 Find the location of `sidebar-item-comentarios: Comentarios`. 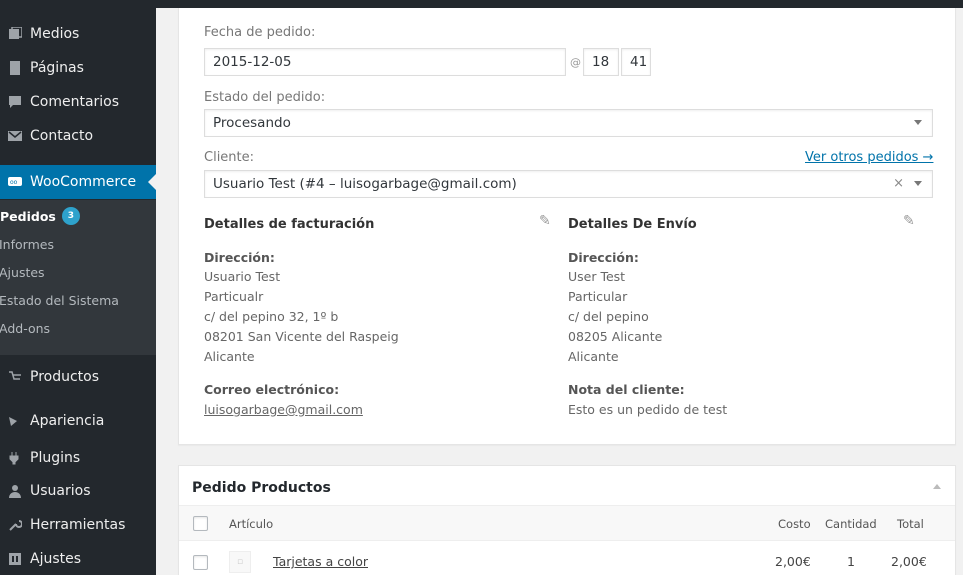

sidebar-item-comentarios: Comentarios is located at coordinates (78, 102).